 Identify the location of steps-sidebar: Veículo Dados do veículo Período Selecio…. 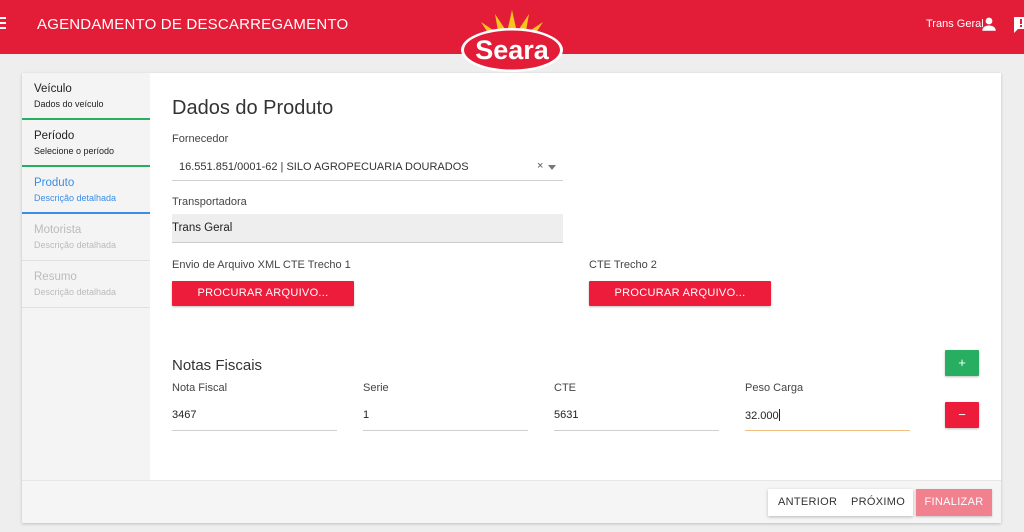
(86, 276).